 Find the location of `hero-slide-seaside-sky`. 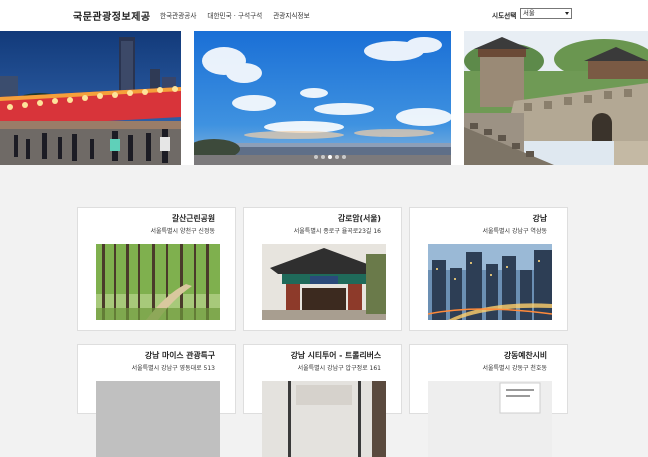

hero-slide-seaside-sky is located at coordinates (322, 98).